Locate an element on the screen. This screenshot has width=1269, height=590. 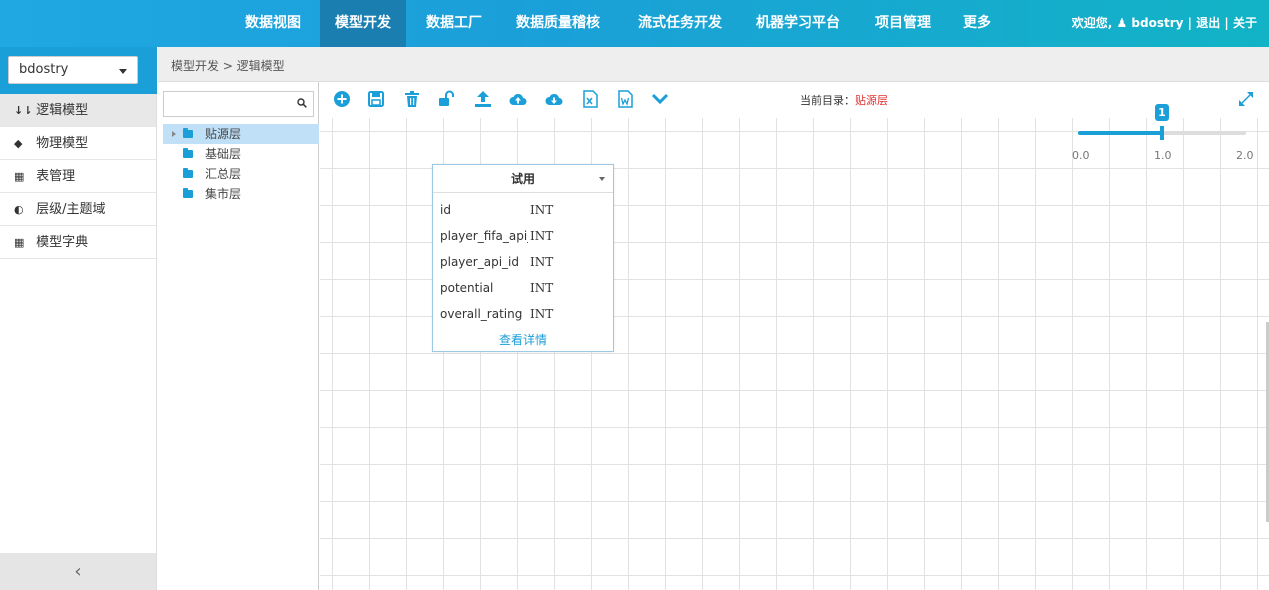
user-icon: ♟ is located at coordinates (1122, 23).